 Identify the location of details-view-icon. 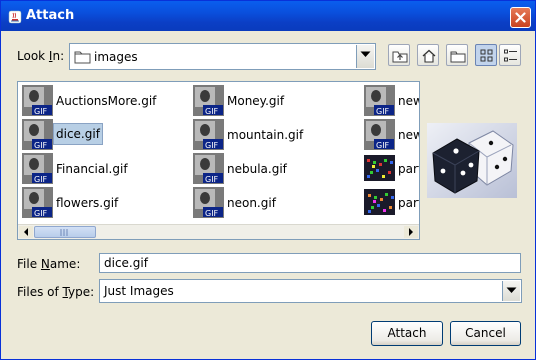
(510, 55).